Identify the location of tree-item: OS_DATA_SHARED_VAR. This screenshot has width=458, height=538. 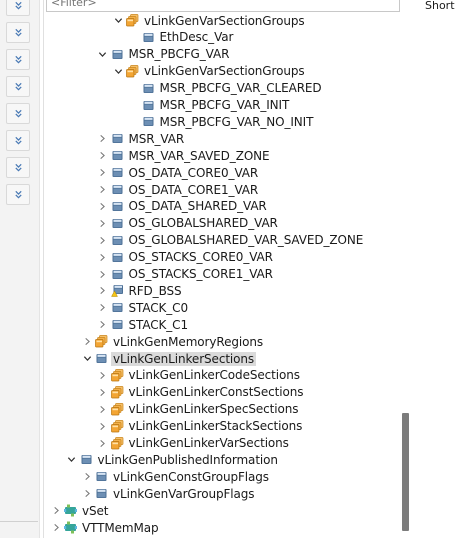
(183, 206).